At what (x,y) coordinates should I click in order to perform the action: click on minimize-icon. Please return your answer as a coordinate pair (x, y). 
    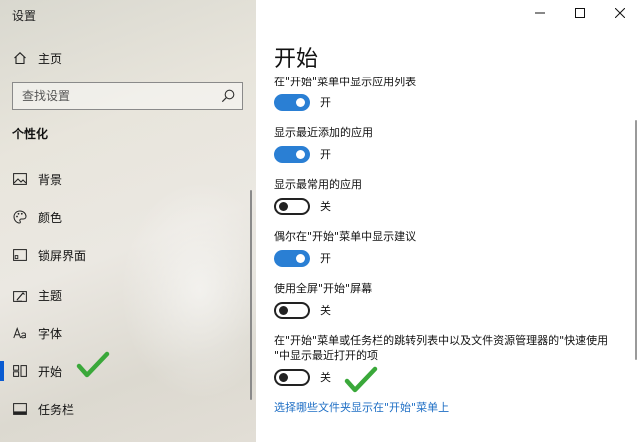
    Looking at the image, I should click on (540, 13).